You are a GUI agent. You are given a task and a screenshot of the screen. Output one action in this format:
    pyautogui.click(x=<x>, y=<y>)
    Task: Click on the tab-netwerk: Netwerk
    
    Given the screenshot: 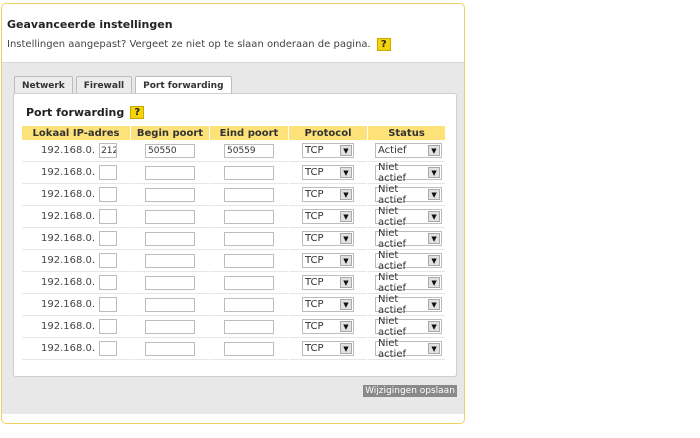 What is the action you would take?
    pyautogui.click(x=43, y=85)
    